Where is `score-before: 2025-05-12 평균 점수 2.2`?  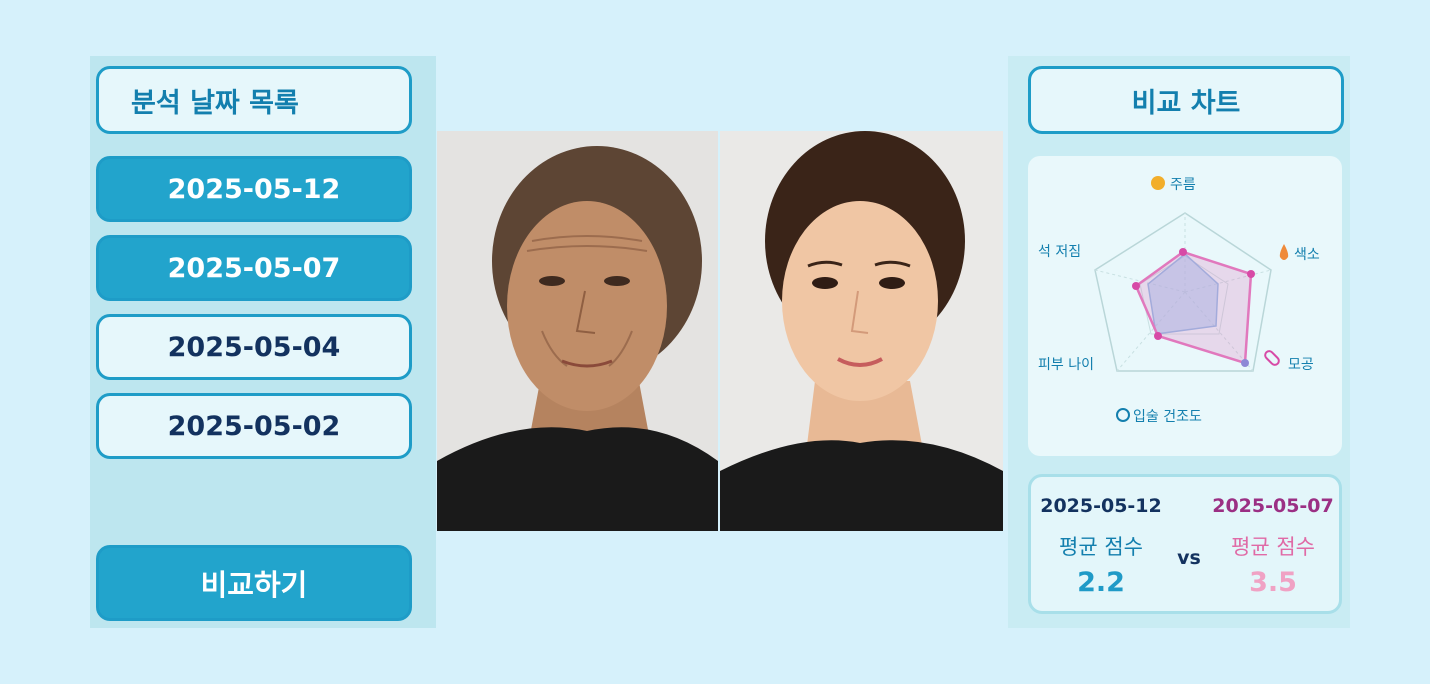 score-before: 2025-05-12 평균 점수 2.2 is located at coordinates (1101, 546).